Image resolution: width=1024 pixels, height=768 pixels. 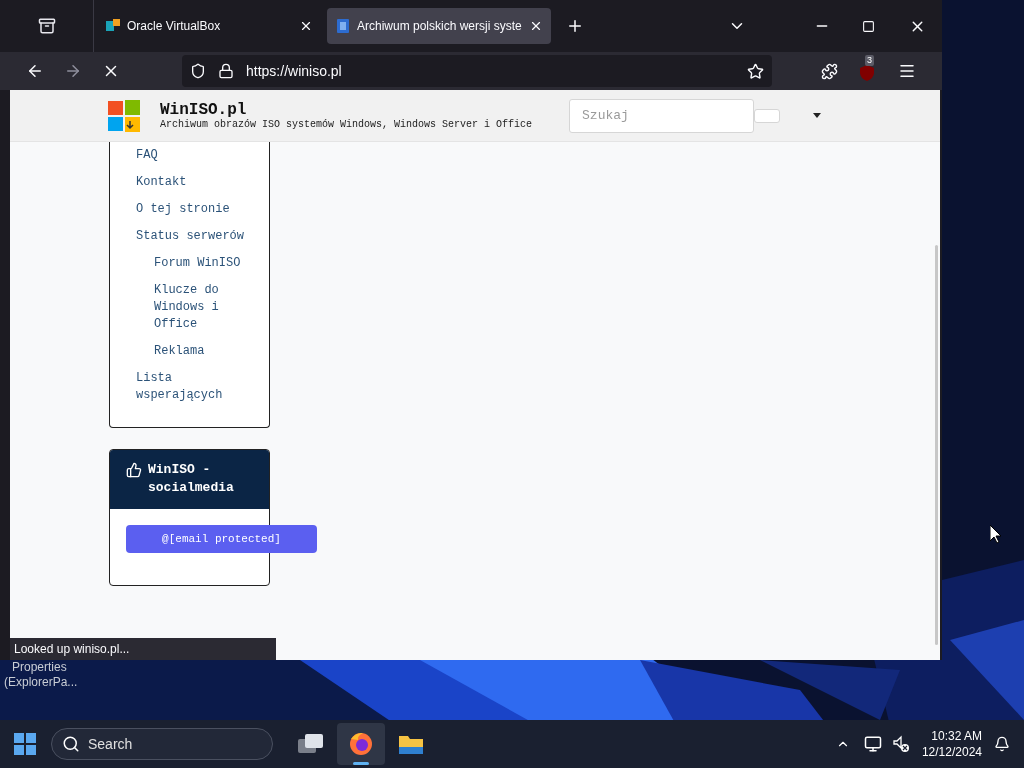 What do you see at coordinates (113, 26) in the screenshot?
I see `cube-icon` at bounding box center [113, 26].